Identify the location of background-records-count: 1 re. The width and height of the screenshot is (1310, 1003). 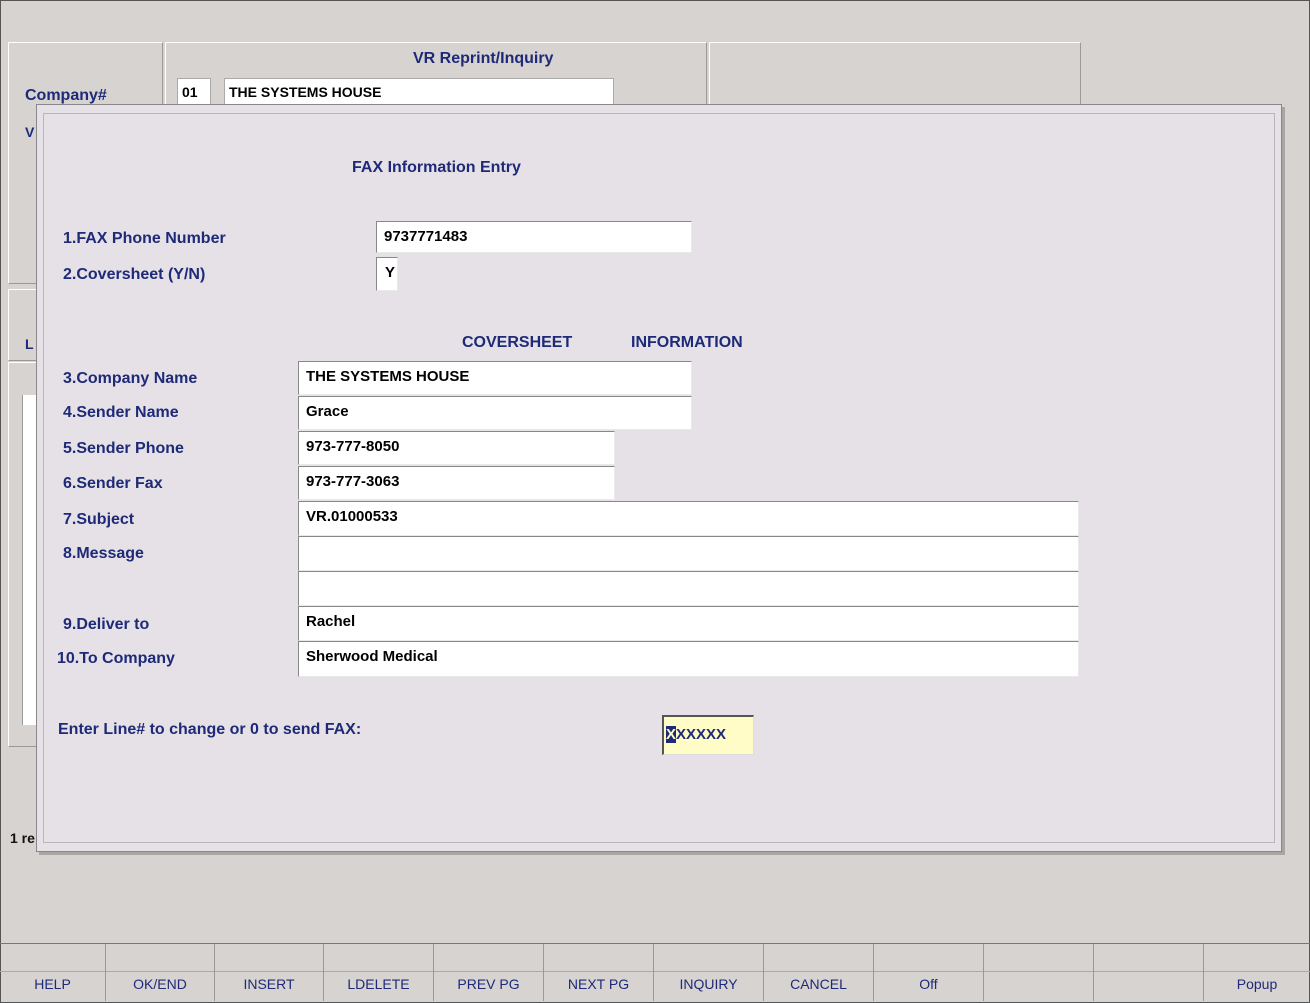
(22, 838).